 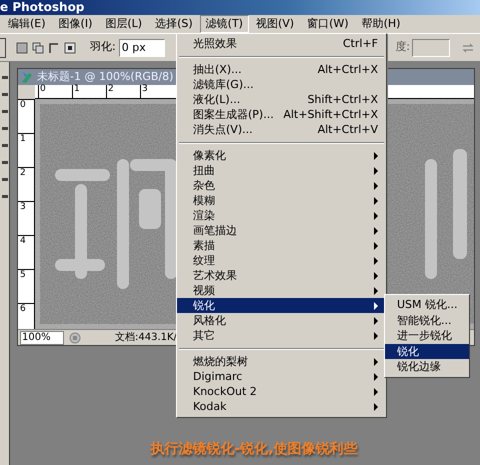 I want to click on tool-preset-picker, so click(x=3, y=48).